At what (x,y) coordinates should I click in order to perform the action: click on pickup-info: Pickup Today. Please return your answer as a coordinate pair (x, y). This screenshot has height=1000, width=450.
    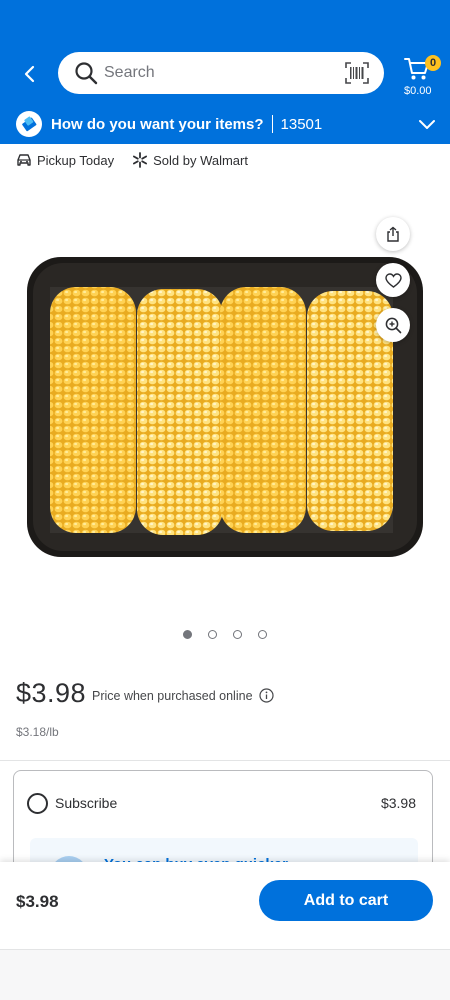
    Looking at the image, I should click on (65, 160).